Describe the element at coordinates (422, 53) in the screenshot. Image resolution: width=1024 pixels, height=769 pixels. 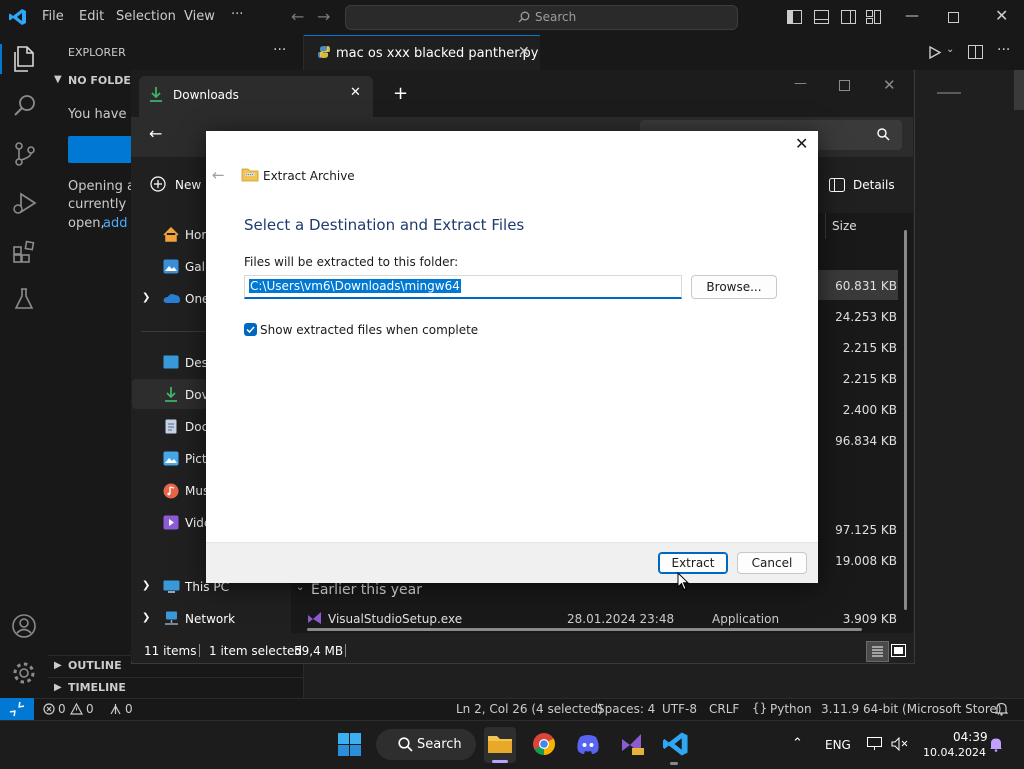
I see `tab-active-file: mac os xxx blacked panther.py ✕` at that location.